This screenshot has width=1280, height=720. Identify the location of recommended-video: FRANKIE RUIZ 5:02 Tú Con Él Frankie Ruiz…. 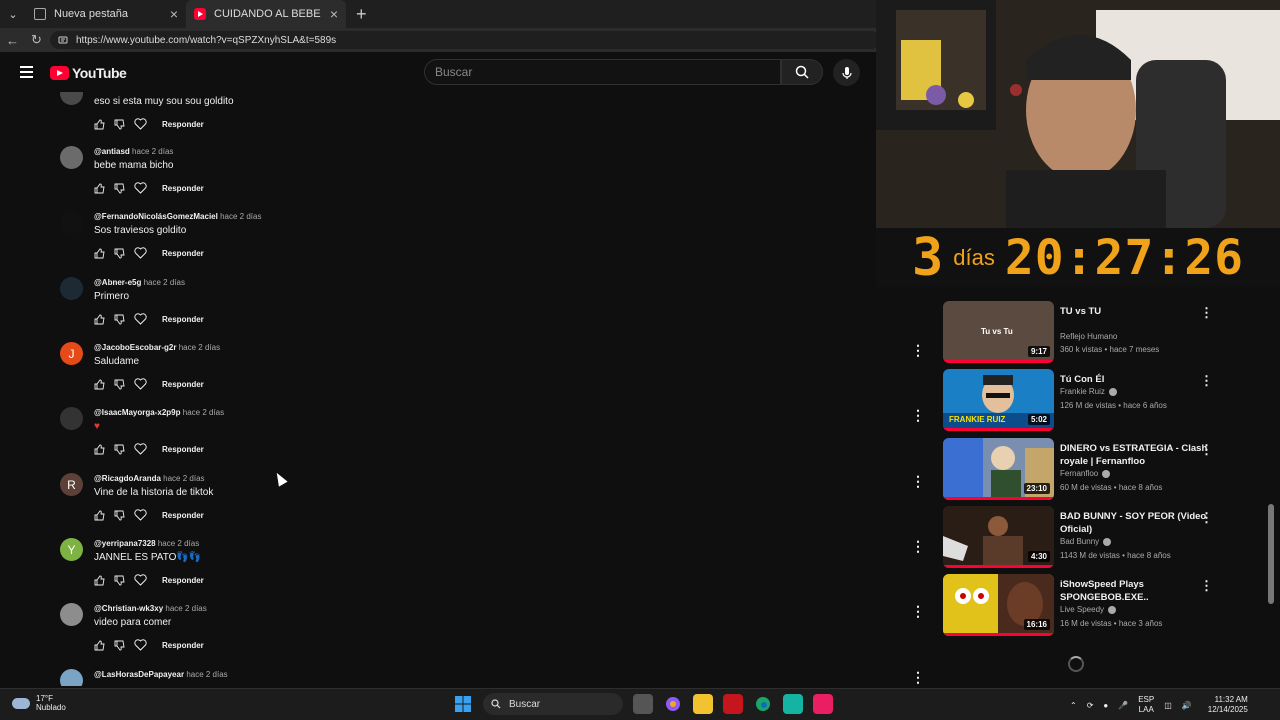
(1083, 401).